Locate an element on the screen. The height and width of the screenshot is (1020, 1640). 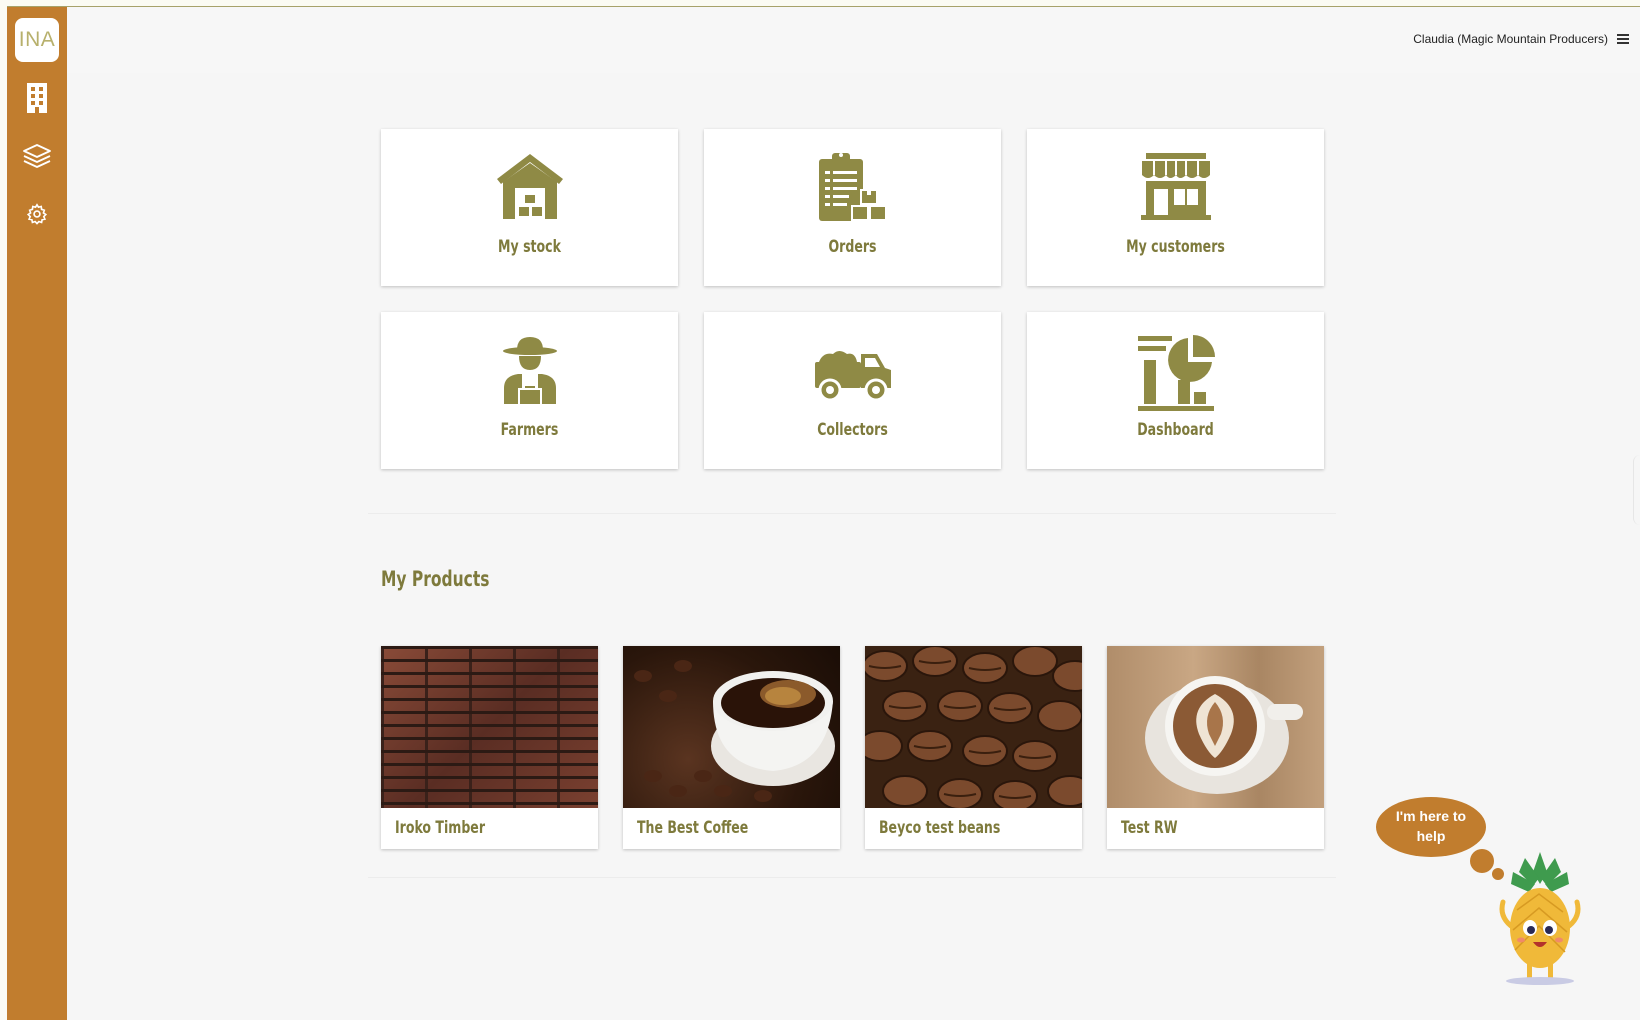
product-name: The Best Coffee is located at coordinates (693, 828).